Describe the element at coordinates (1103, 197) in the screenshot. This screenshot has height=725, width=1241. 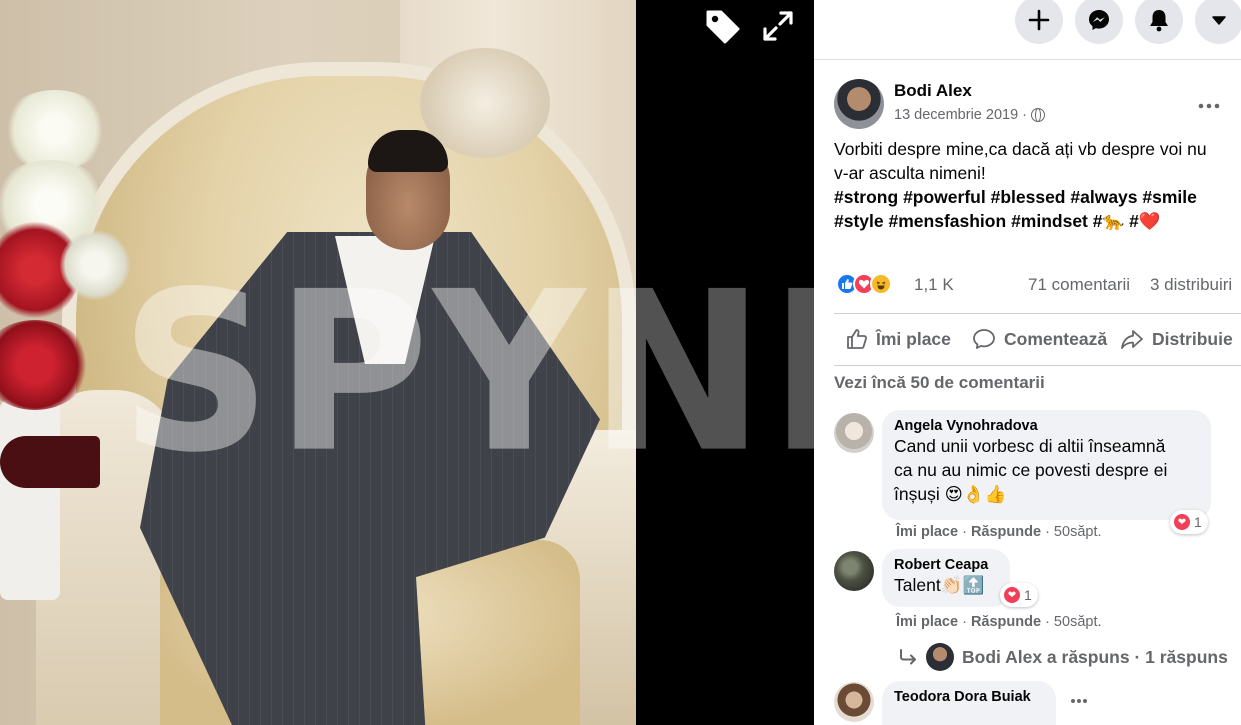
I see `hashtag-link: #always` at that location.